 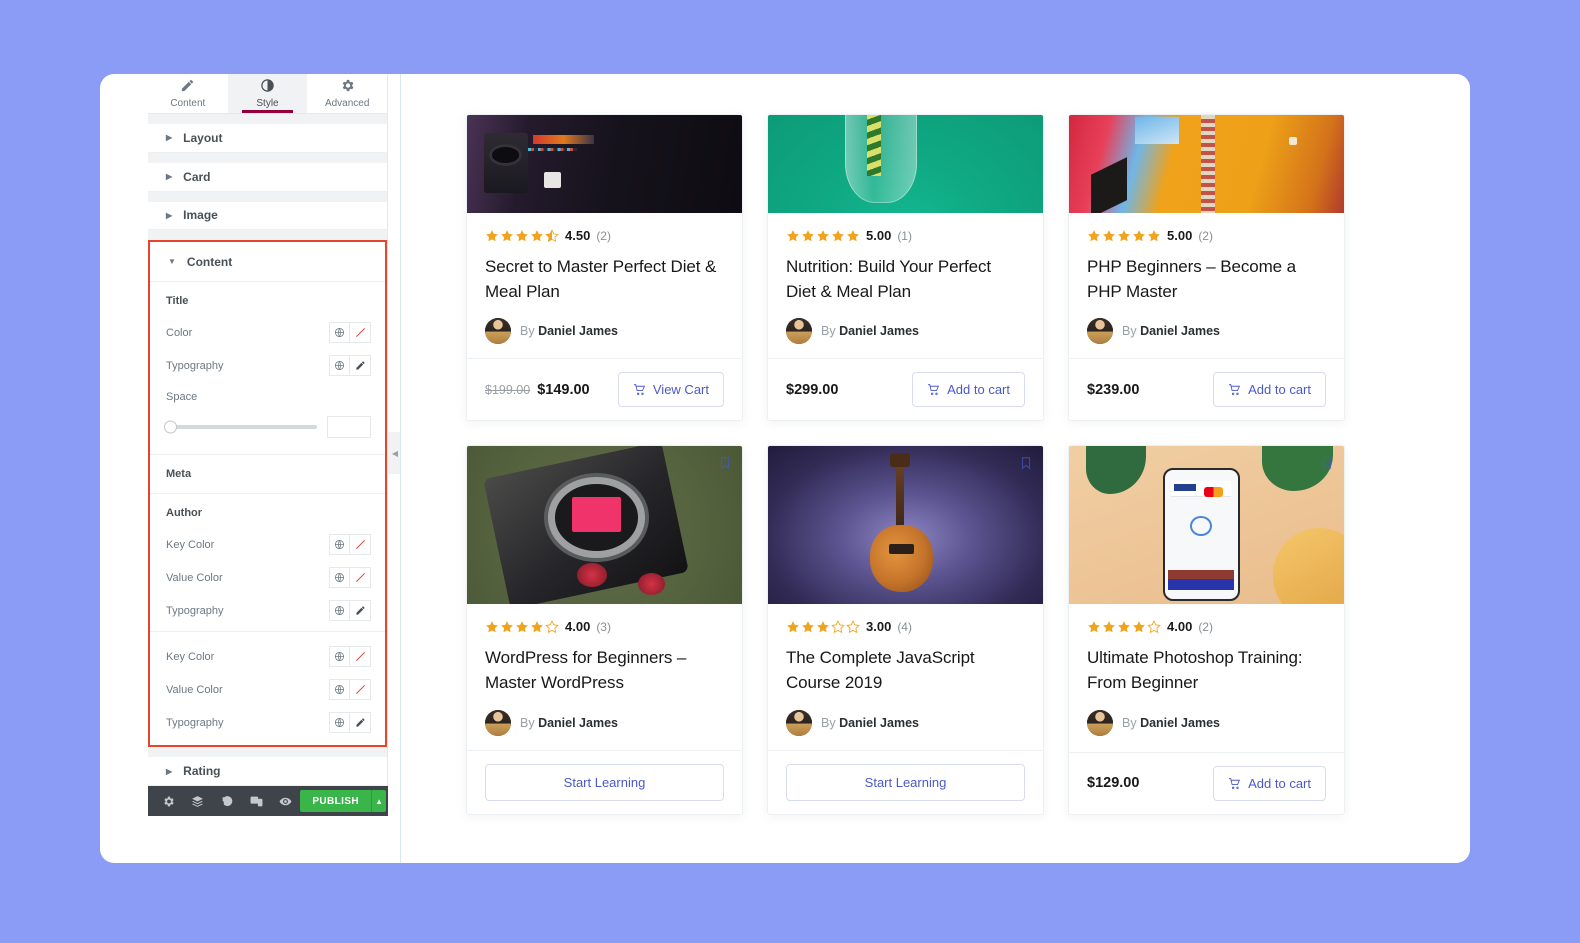 I want to click on section-content: ▼ Content, so click(x=267, y=262).